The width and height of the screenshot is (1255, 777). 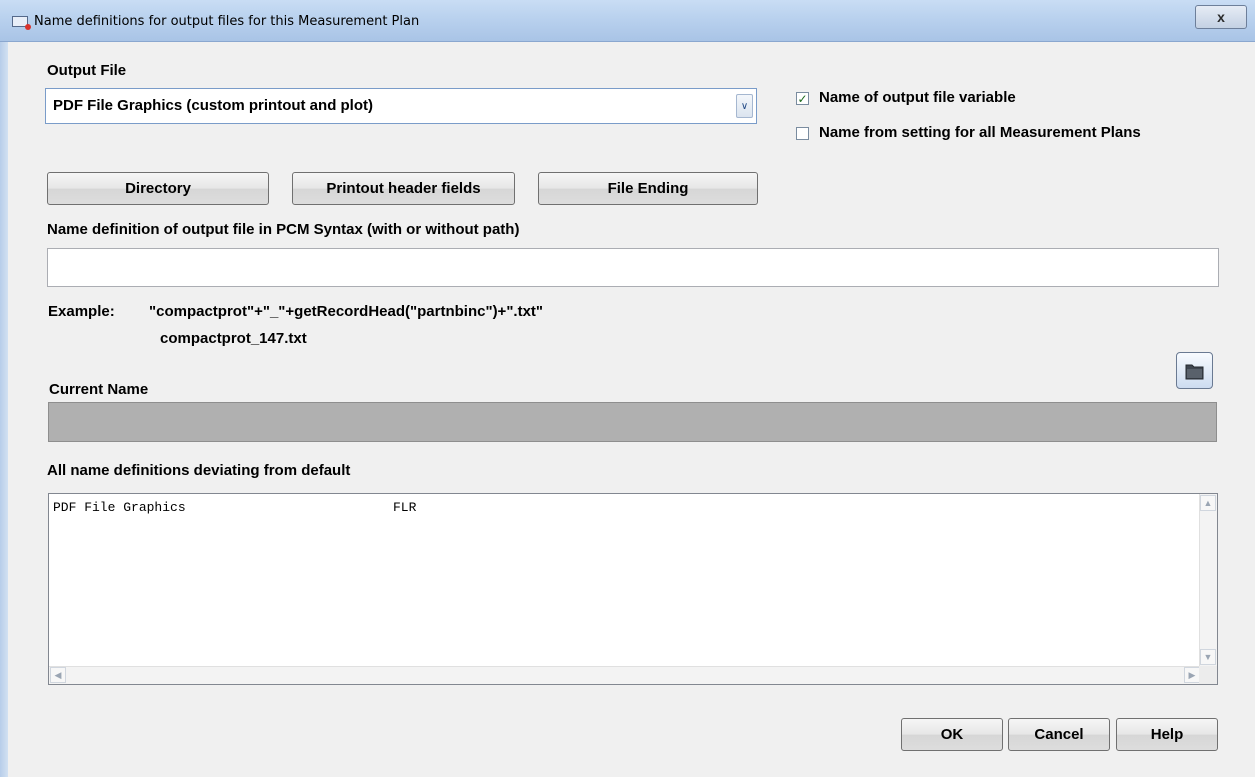 I want to click on vertical-scrollbar: ▲ ▼, so click(x=1208, y=580).